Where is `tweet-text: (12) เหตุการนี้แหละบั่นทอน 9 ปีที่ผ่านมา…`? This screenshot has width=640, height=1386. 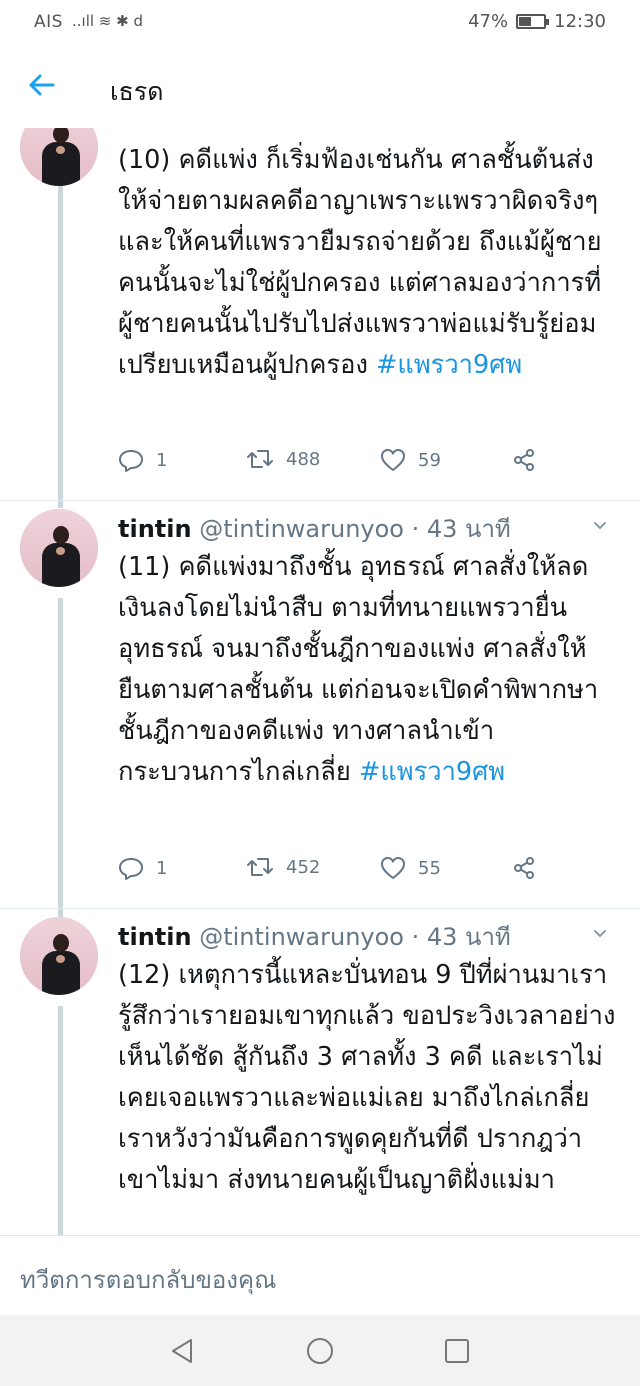
tweet-text: (12) เหตุการนี้แหละบั่นทอน 9 ปีที่ผ่านมา… is located at coordinates (368, 1078).